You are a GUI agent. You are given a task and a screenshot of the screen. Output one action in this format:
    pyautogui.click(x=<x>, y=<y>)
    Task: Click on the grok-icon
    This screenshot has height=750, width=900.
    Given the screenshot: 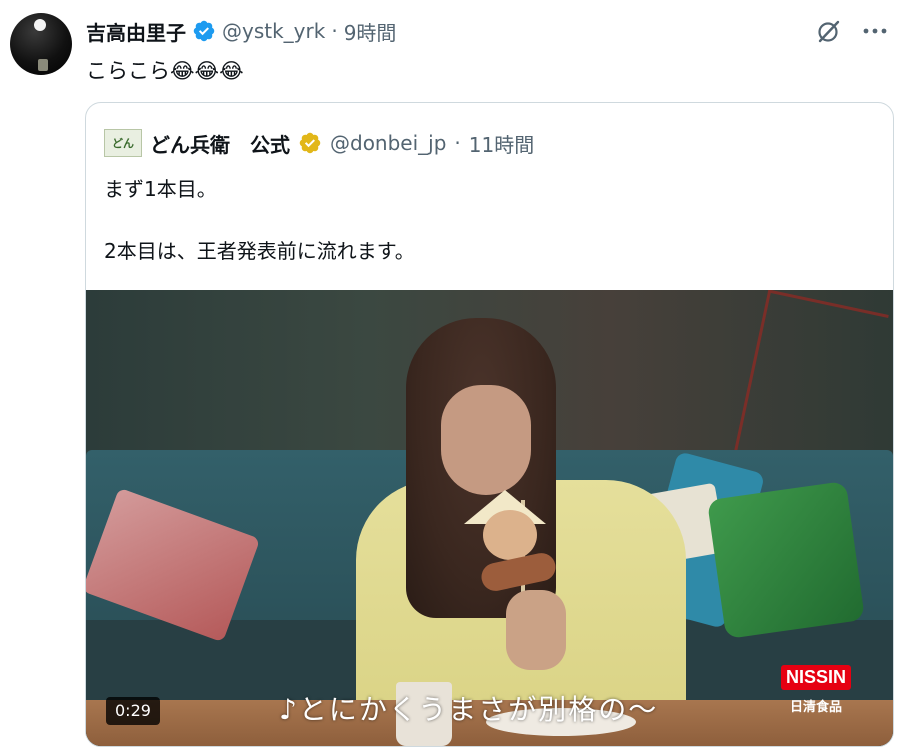 What is the action you would take?
    pyautogui.click(x=829, y=31)
    